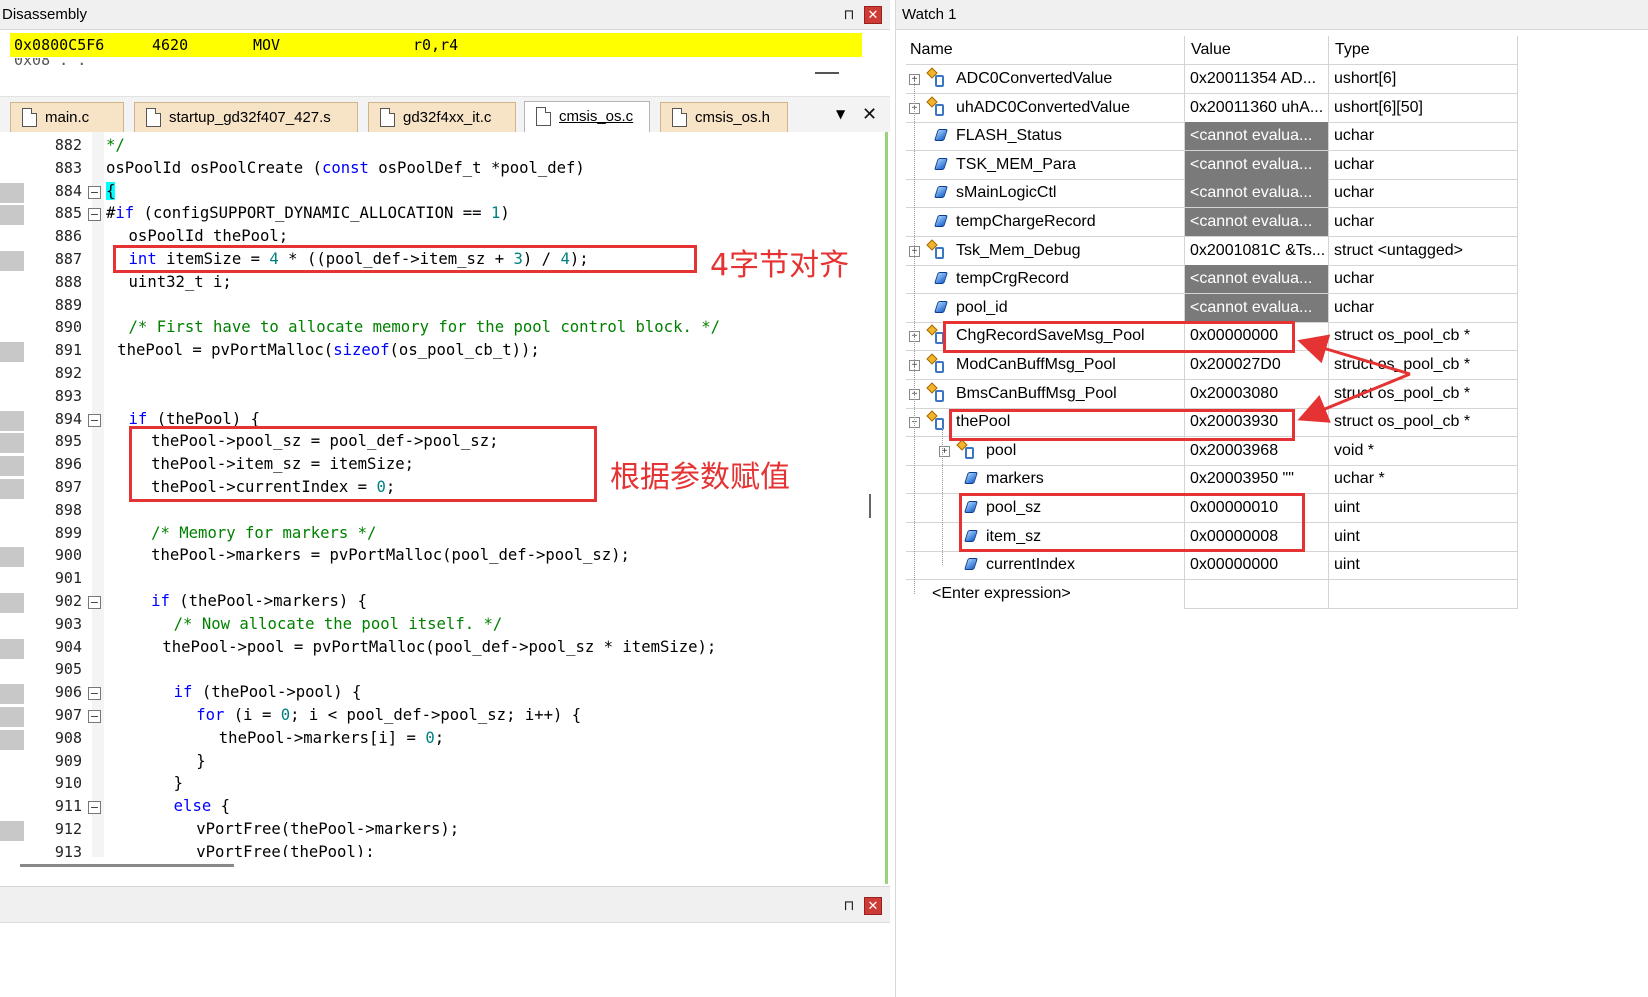  I want to click on watch-name: currentIndex, so click(1030, 565).